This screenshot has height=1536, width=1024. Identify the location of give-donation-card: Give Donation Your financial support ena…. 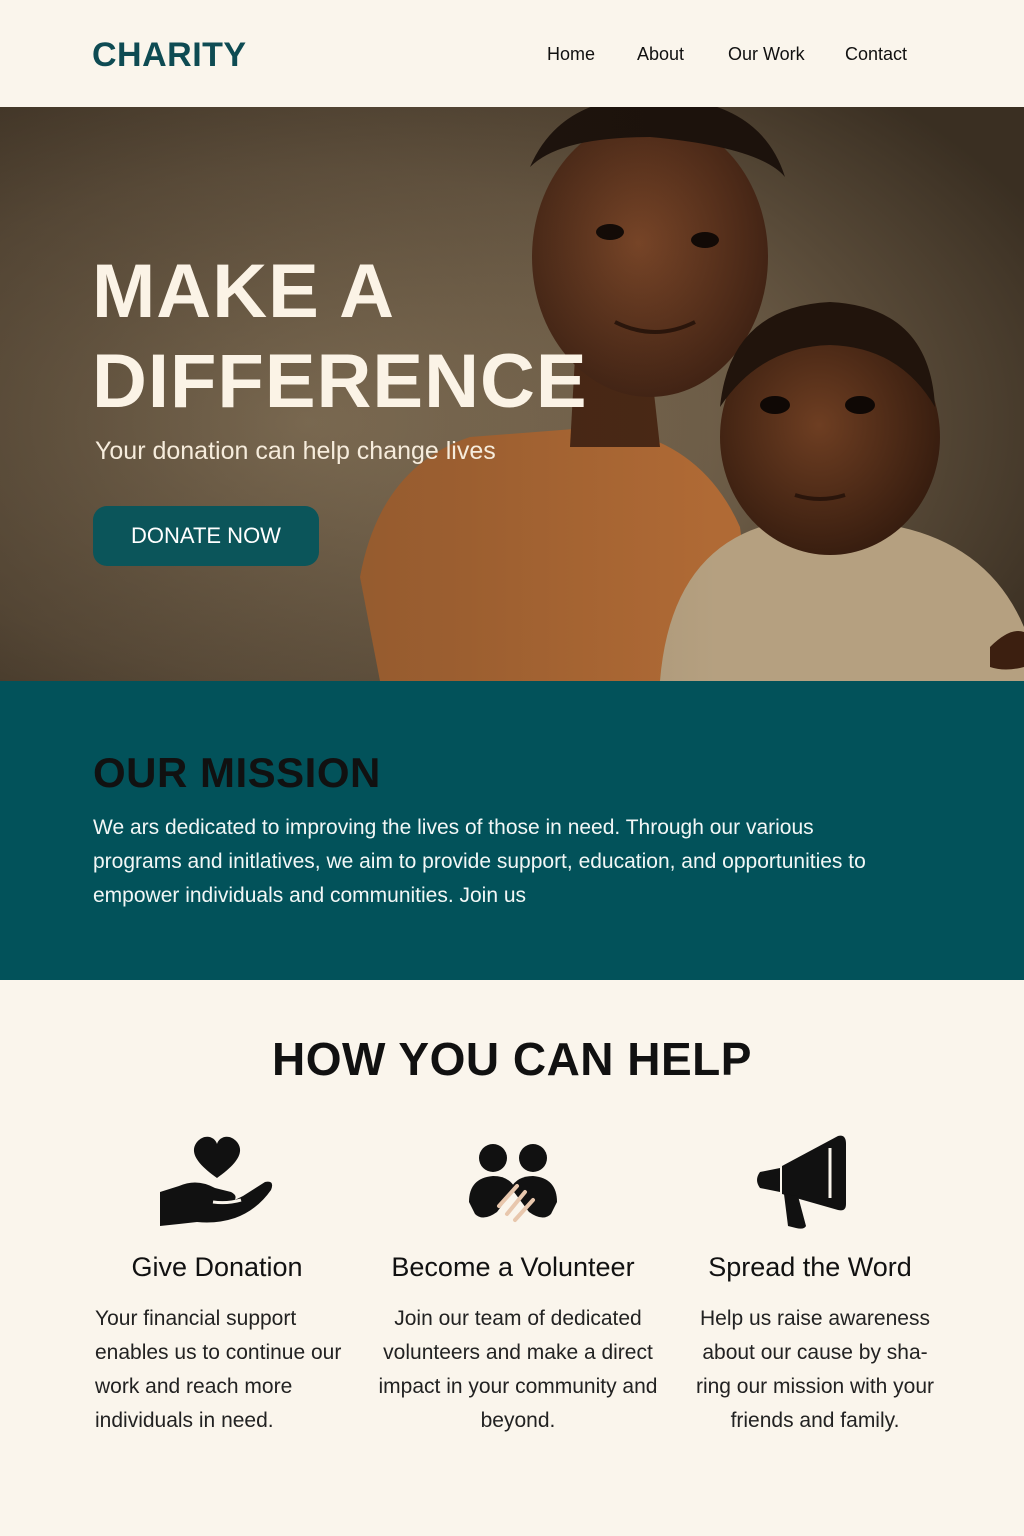
(217, 1290).